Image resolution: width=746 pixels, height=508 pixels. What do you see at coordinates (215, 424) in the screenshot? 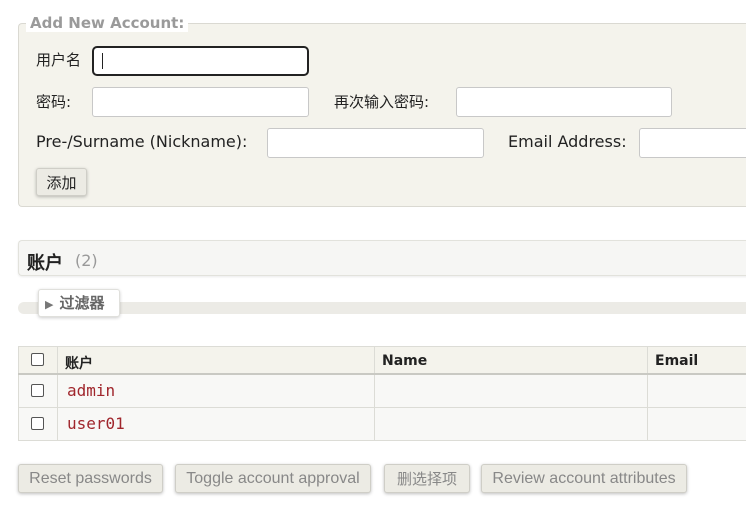
I see `account-cell: user01` at bounding box center [215, 424].